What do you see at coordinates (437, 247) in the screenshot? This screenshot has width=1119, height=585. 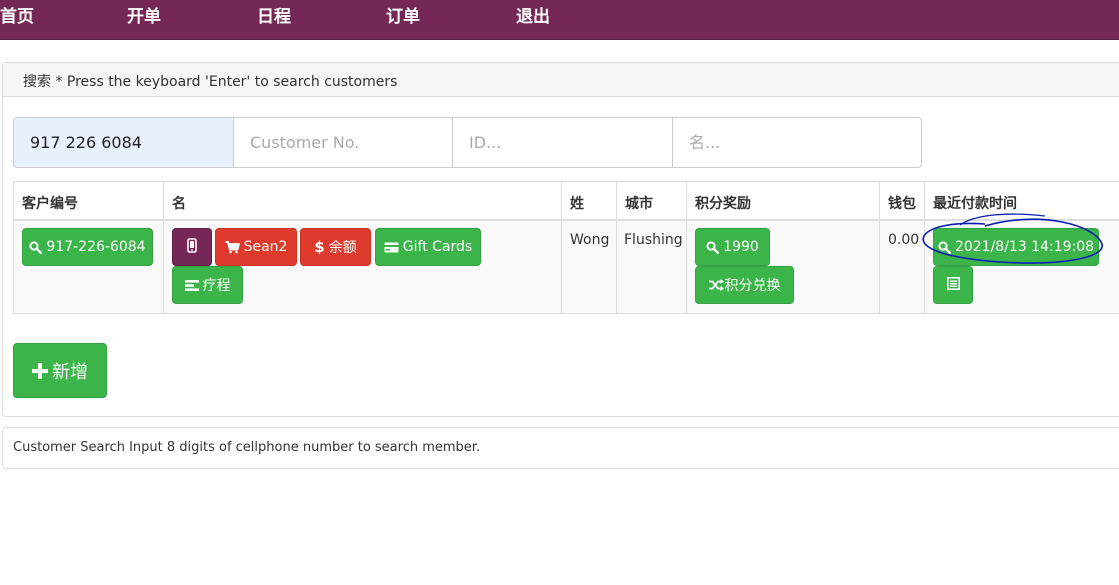 I see `gift-cards-label: Gift Cards` at bounding box center [437, 247].